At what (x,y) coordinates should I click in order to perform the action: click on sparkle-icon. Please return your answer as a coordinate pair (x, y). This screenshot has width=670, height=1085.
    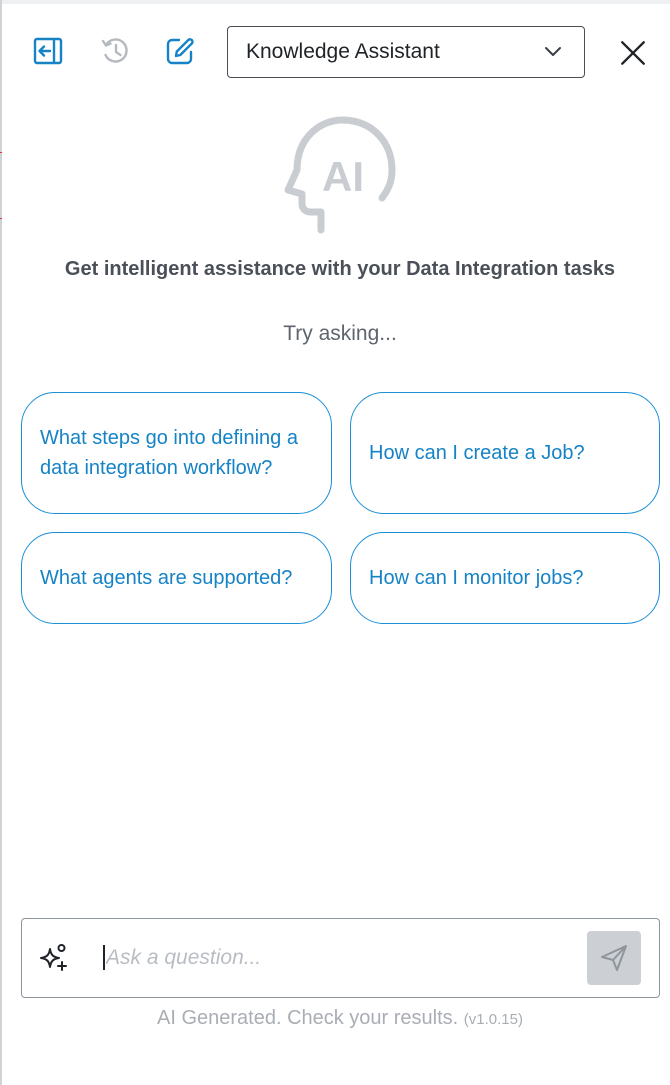
    Looking at the image, I should click on (54, 958).